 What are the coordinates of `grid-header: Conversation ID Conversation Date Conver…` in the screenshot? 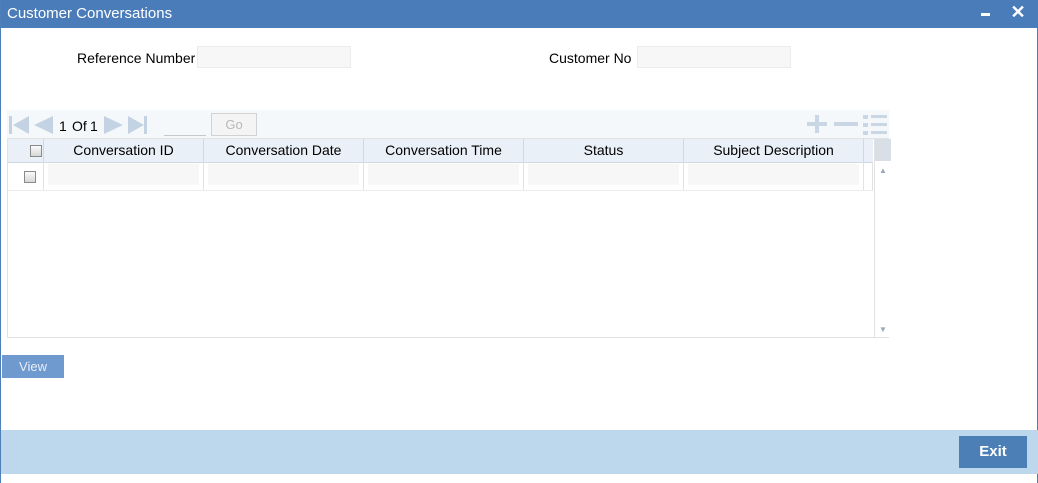 It's located at (440, 151).